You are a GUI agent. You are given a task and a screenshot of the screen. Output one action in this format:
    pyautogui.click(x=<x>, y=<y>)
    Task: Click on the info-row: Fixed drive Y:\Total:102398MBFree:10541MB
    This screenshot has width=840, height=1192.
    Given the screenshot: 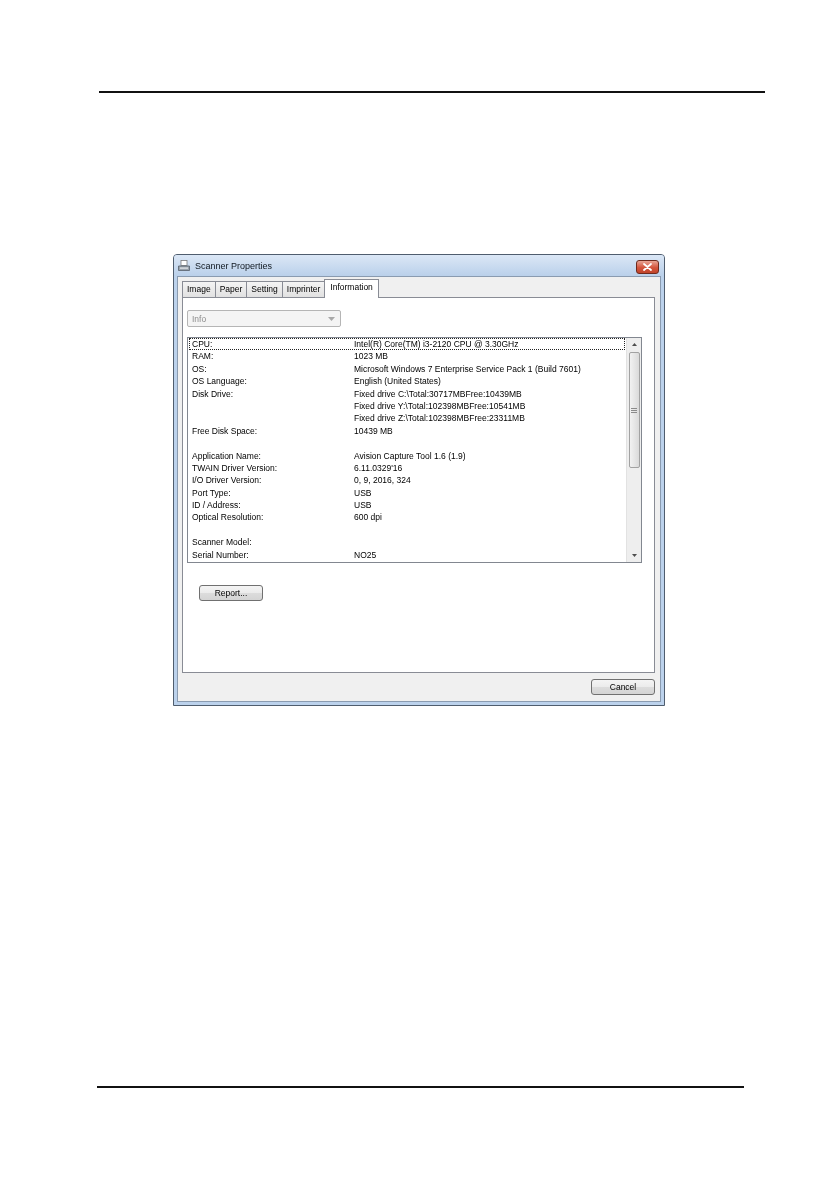 What is the action you would take?
    pyautogui.click(x=407, y=406)
    